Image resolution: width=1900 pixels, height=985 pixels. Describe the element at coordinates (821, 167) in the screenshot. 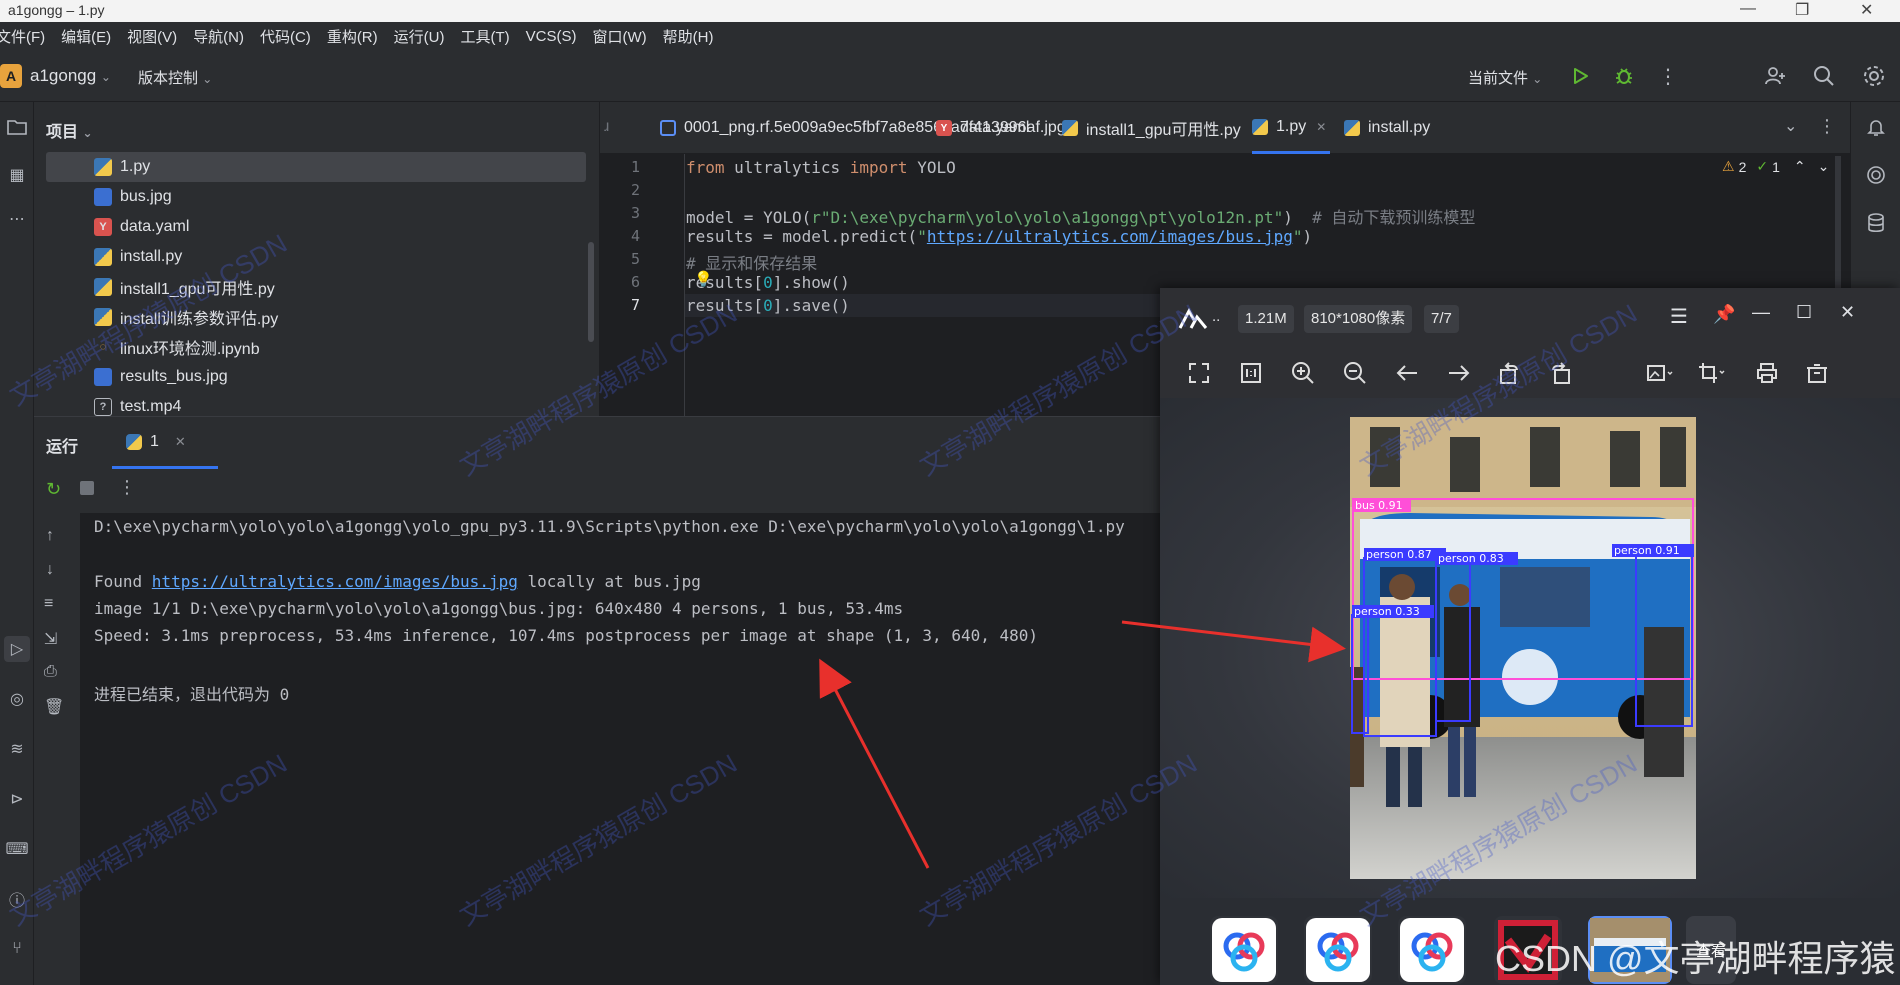

I see `code-line-1: from ultralytics import YOLO` at that location.